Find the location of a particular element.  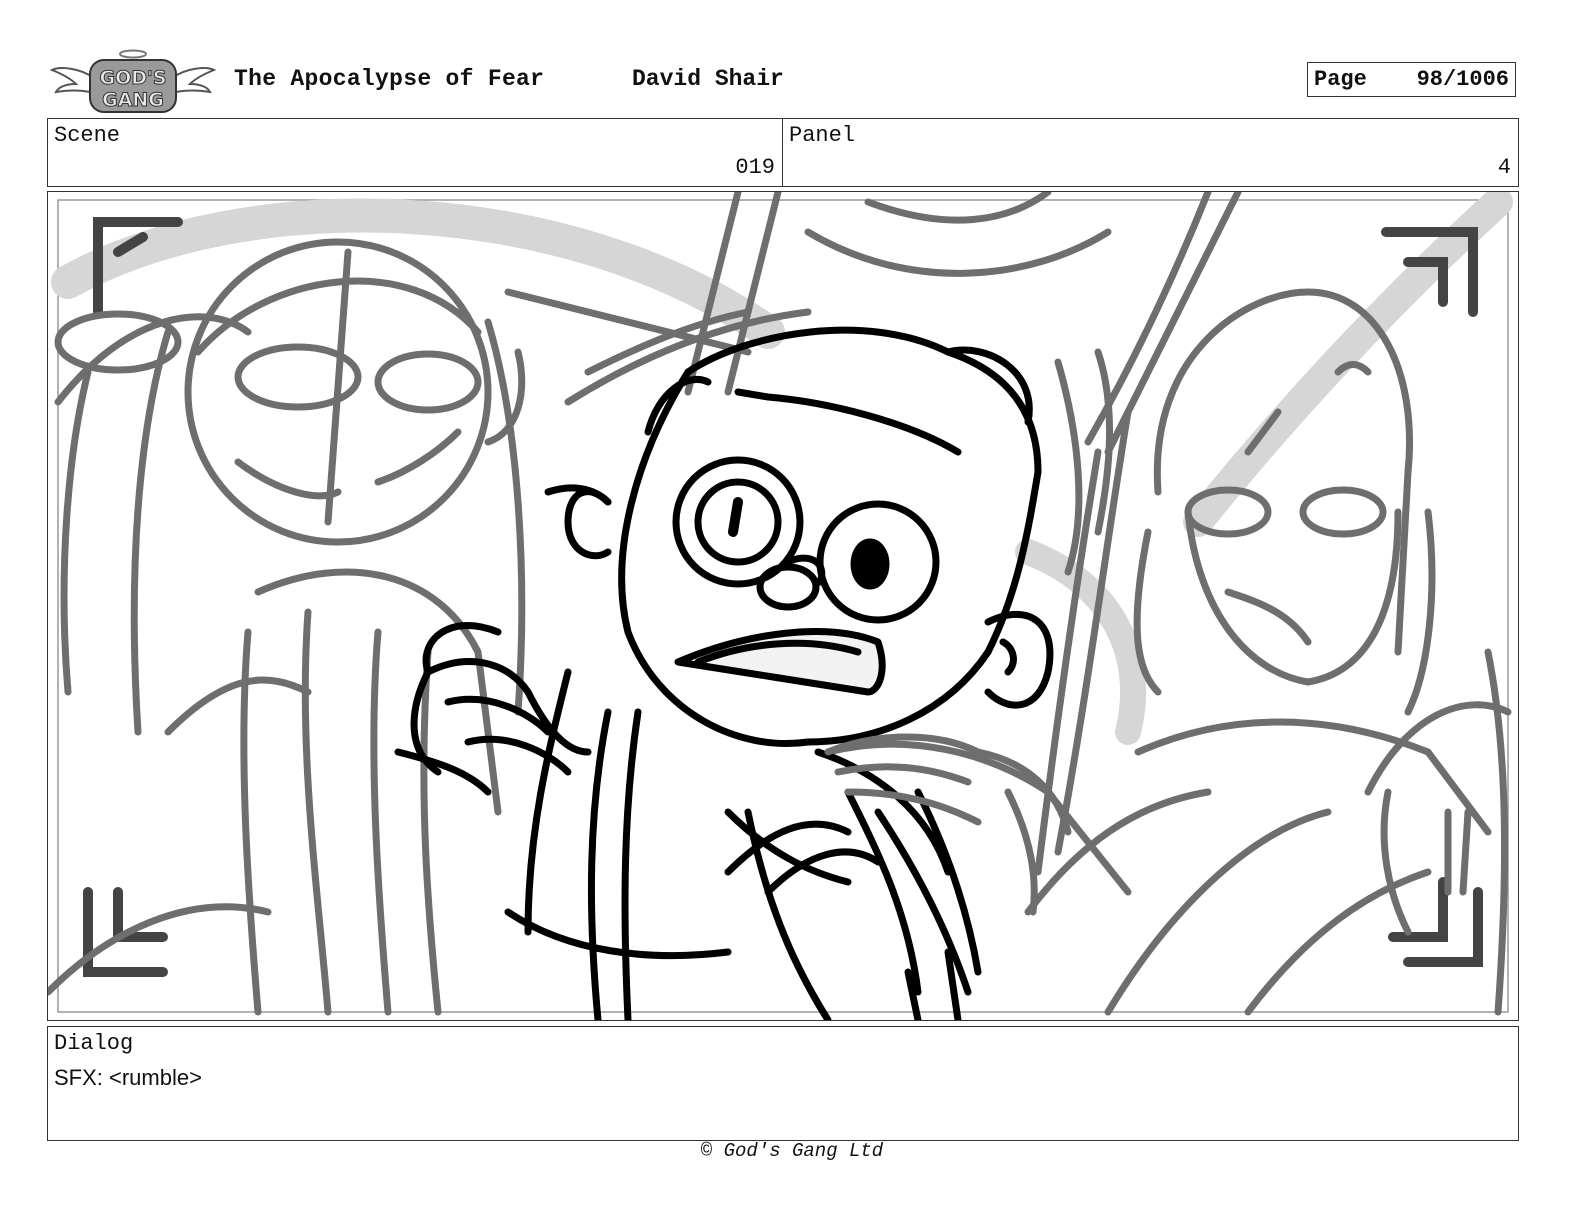

panel-label: Panel is located at coordinates (822, 135).